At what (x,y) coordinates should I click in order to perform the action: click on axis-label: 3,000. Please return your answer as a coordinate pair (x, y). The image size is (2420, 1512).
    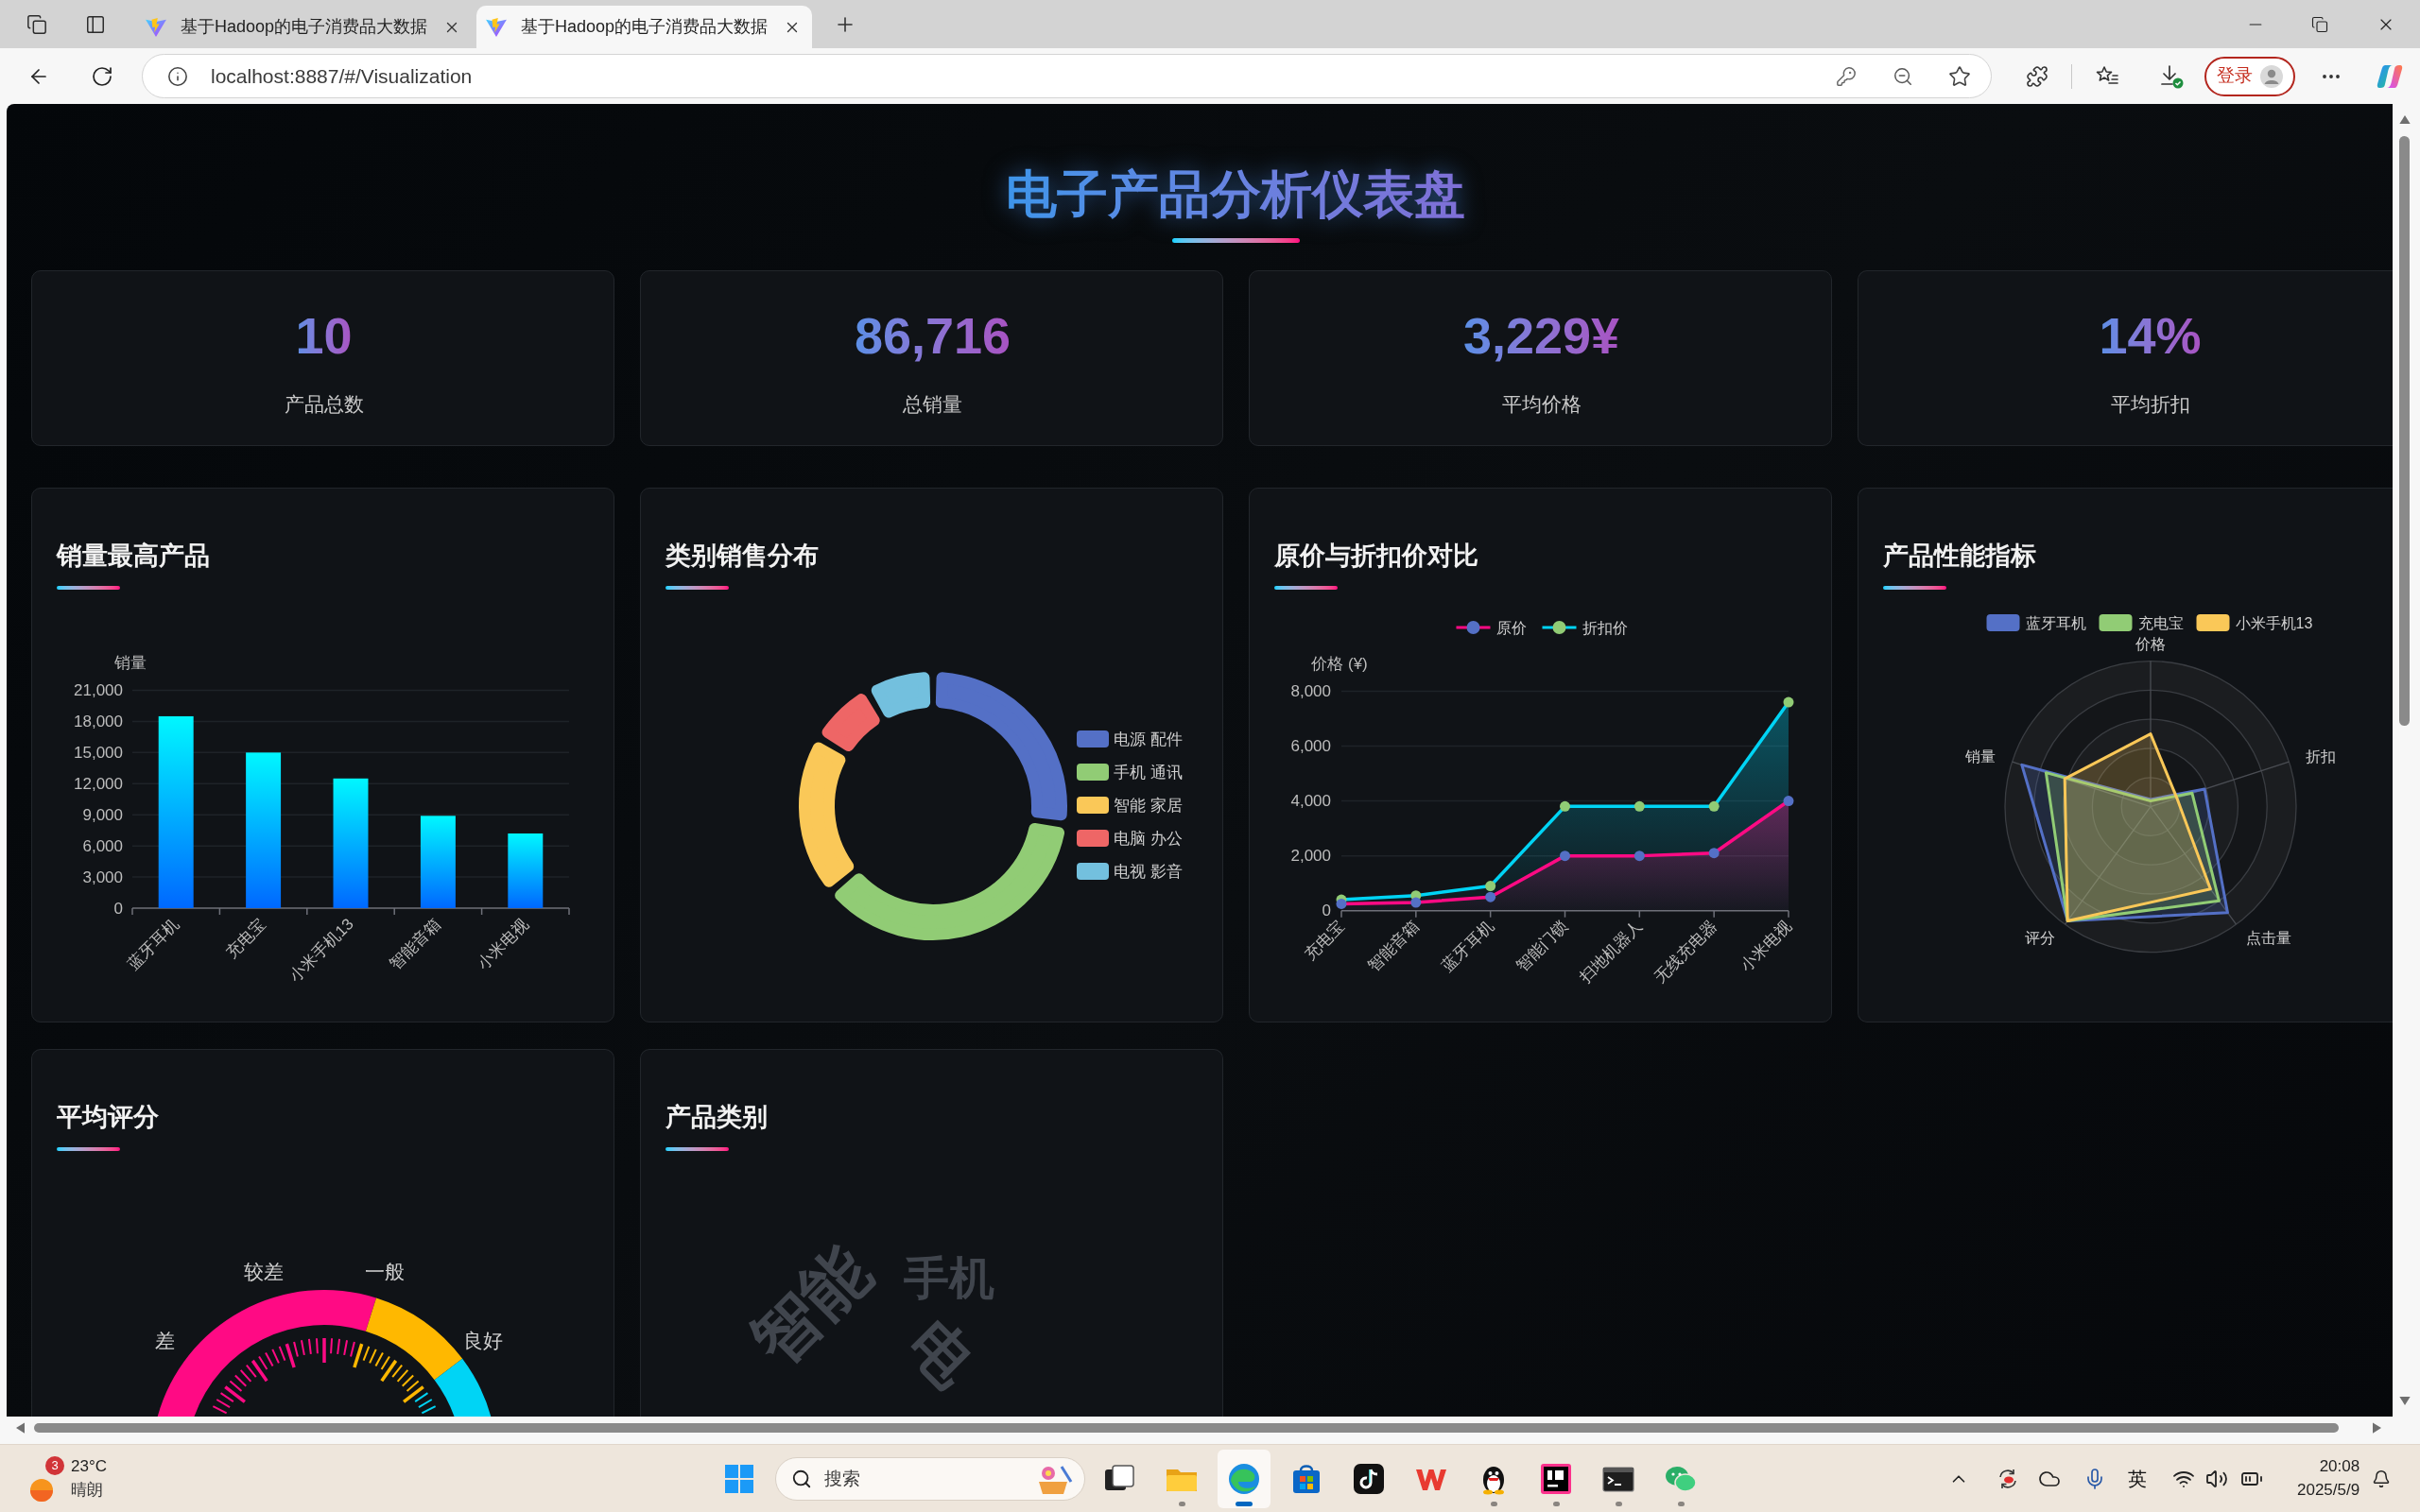
    Looking at the image, I should click on (103, 877).